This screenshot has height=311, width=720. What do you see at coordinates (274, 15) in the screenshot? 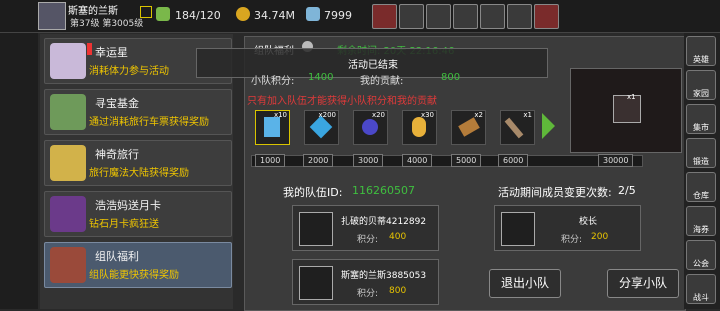
I see `gold-value: 34.74M` at bounding box center [274, 15].